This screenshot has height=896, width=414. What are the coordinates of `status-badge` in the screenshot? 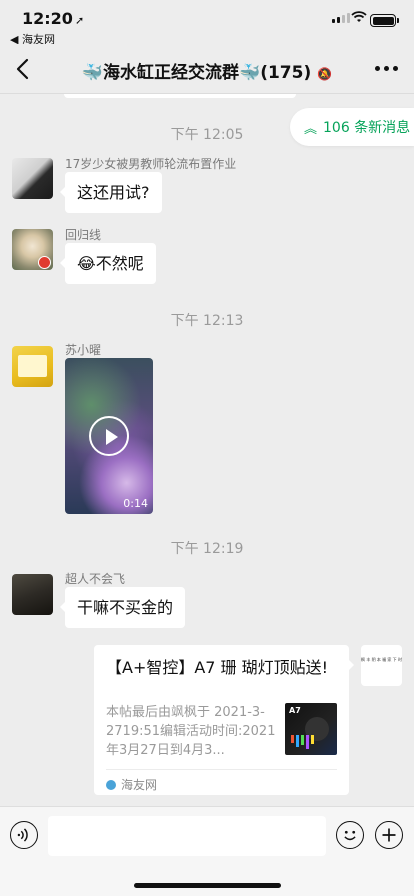 It's located at (44, 262).